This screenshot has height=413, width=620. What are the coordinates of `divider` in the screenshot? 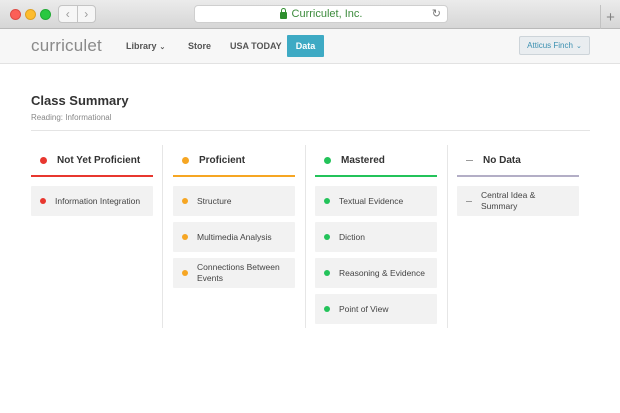 It's located at (310, 130).